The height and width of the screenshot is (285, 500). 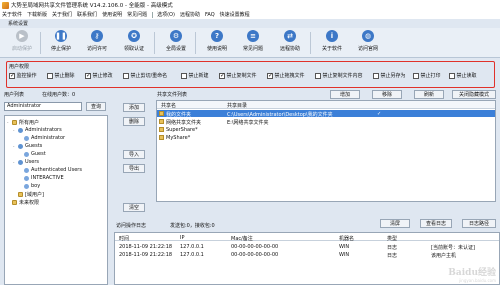 I want to click on faq-button: ≡ 常见问题, so click(x=253, y=43).